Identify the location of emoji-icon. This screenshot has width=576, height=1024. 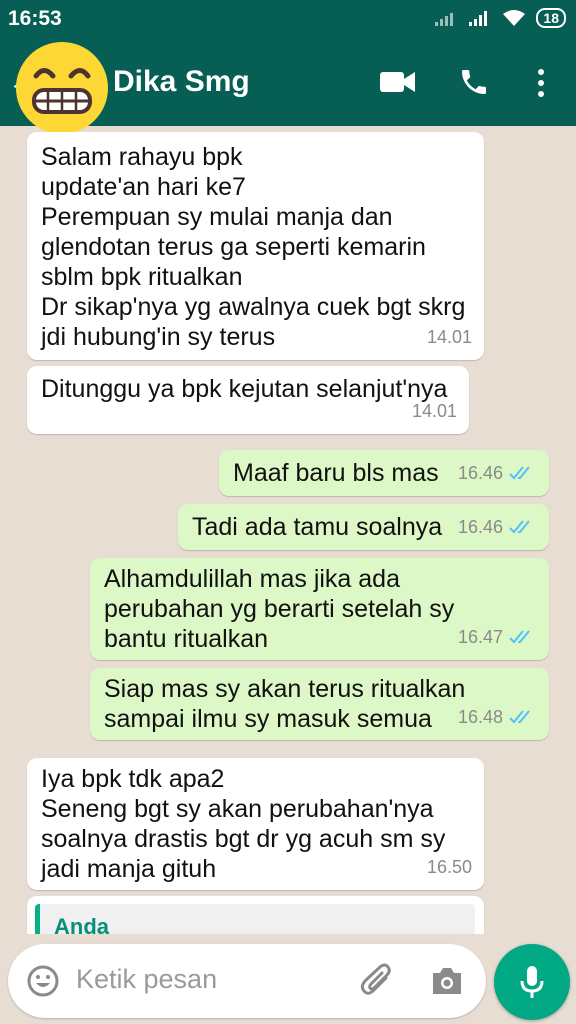
(43, 981).